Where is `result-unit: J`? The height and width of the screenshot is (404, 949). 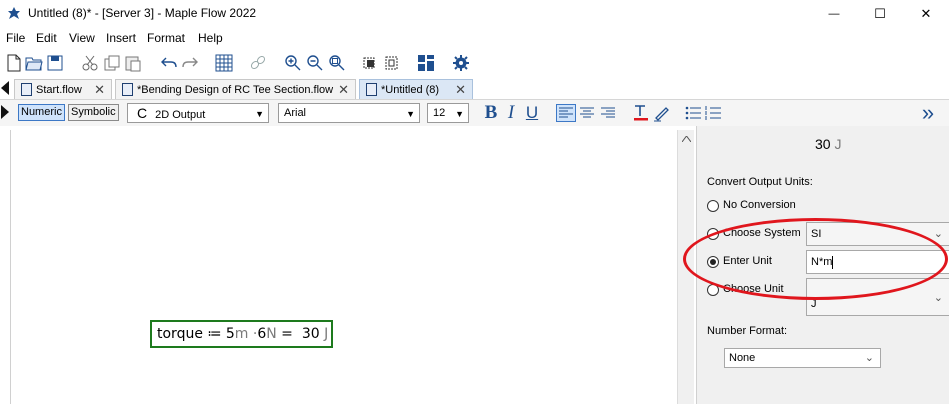
result-unit: J is located at coordinates (326, 334).